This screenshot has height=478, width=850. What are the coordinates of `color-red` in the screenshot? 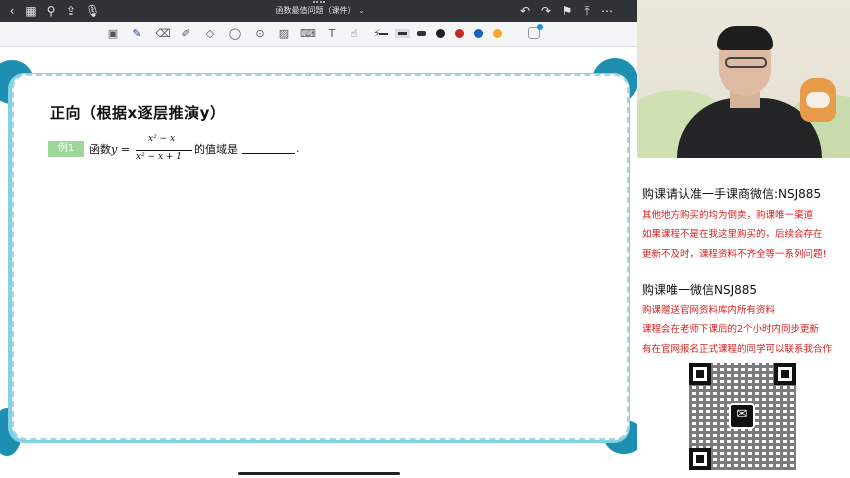 It's located at (459, 33).